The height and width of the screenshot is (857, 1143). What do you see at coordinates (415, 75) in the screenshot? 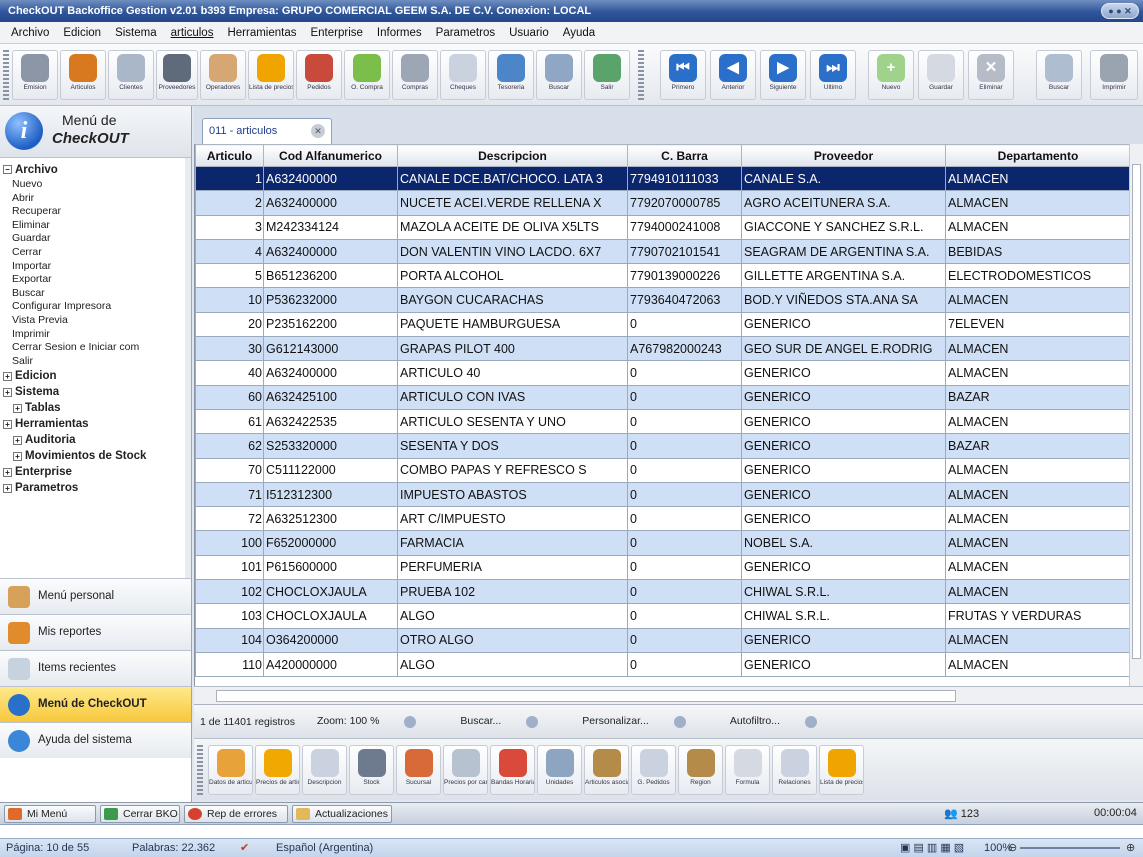
I see `compras-button: Compras` at bounding box center [415, 75].